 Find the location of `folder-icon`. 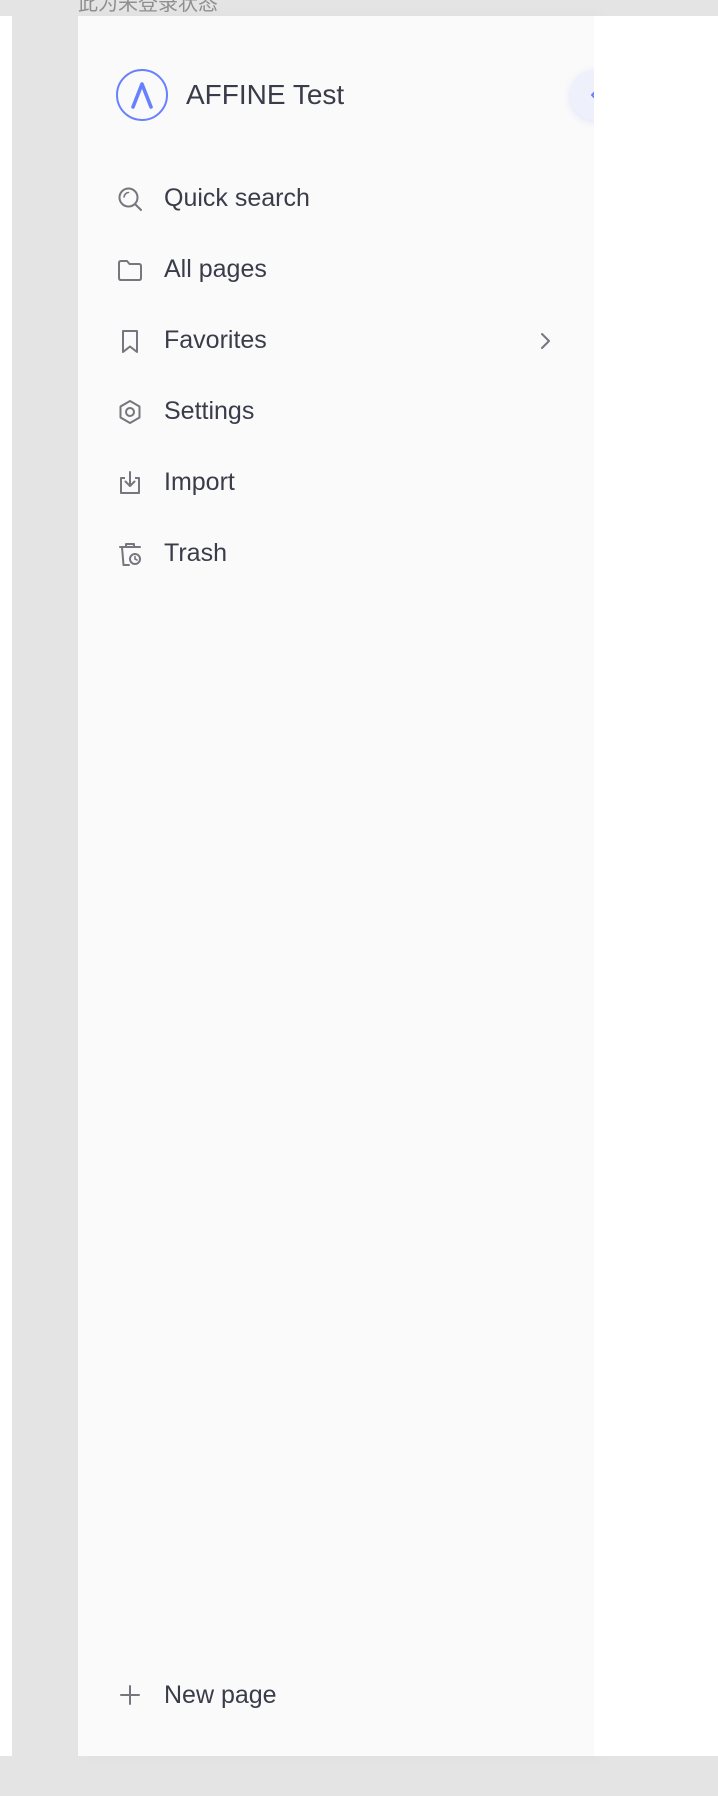

folder-icon is located at coordinates (130, 270).